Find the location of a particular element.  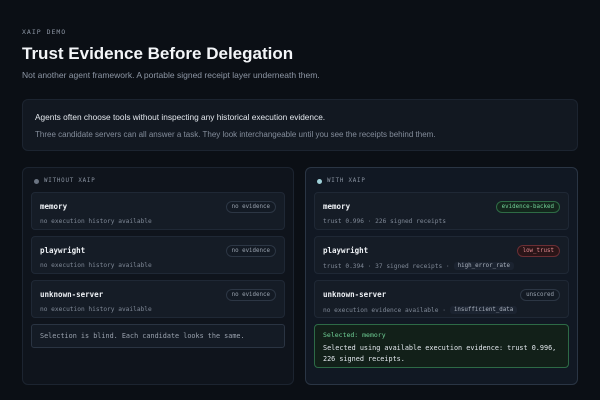

page-title: Trust Evidence Before Delegation is located at coordinates (158, 53).